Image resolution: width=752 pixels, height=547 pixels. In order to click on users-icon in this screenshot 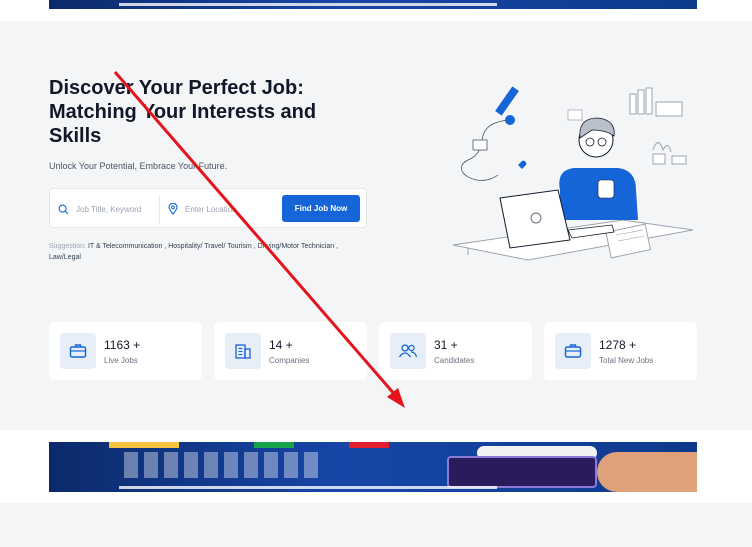, I will do `click(408, 351)`.